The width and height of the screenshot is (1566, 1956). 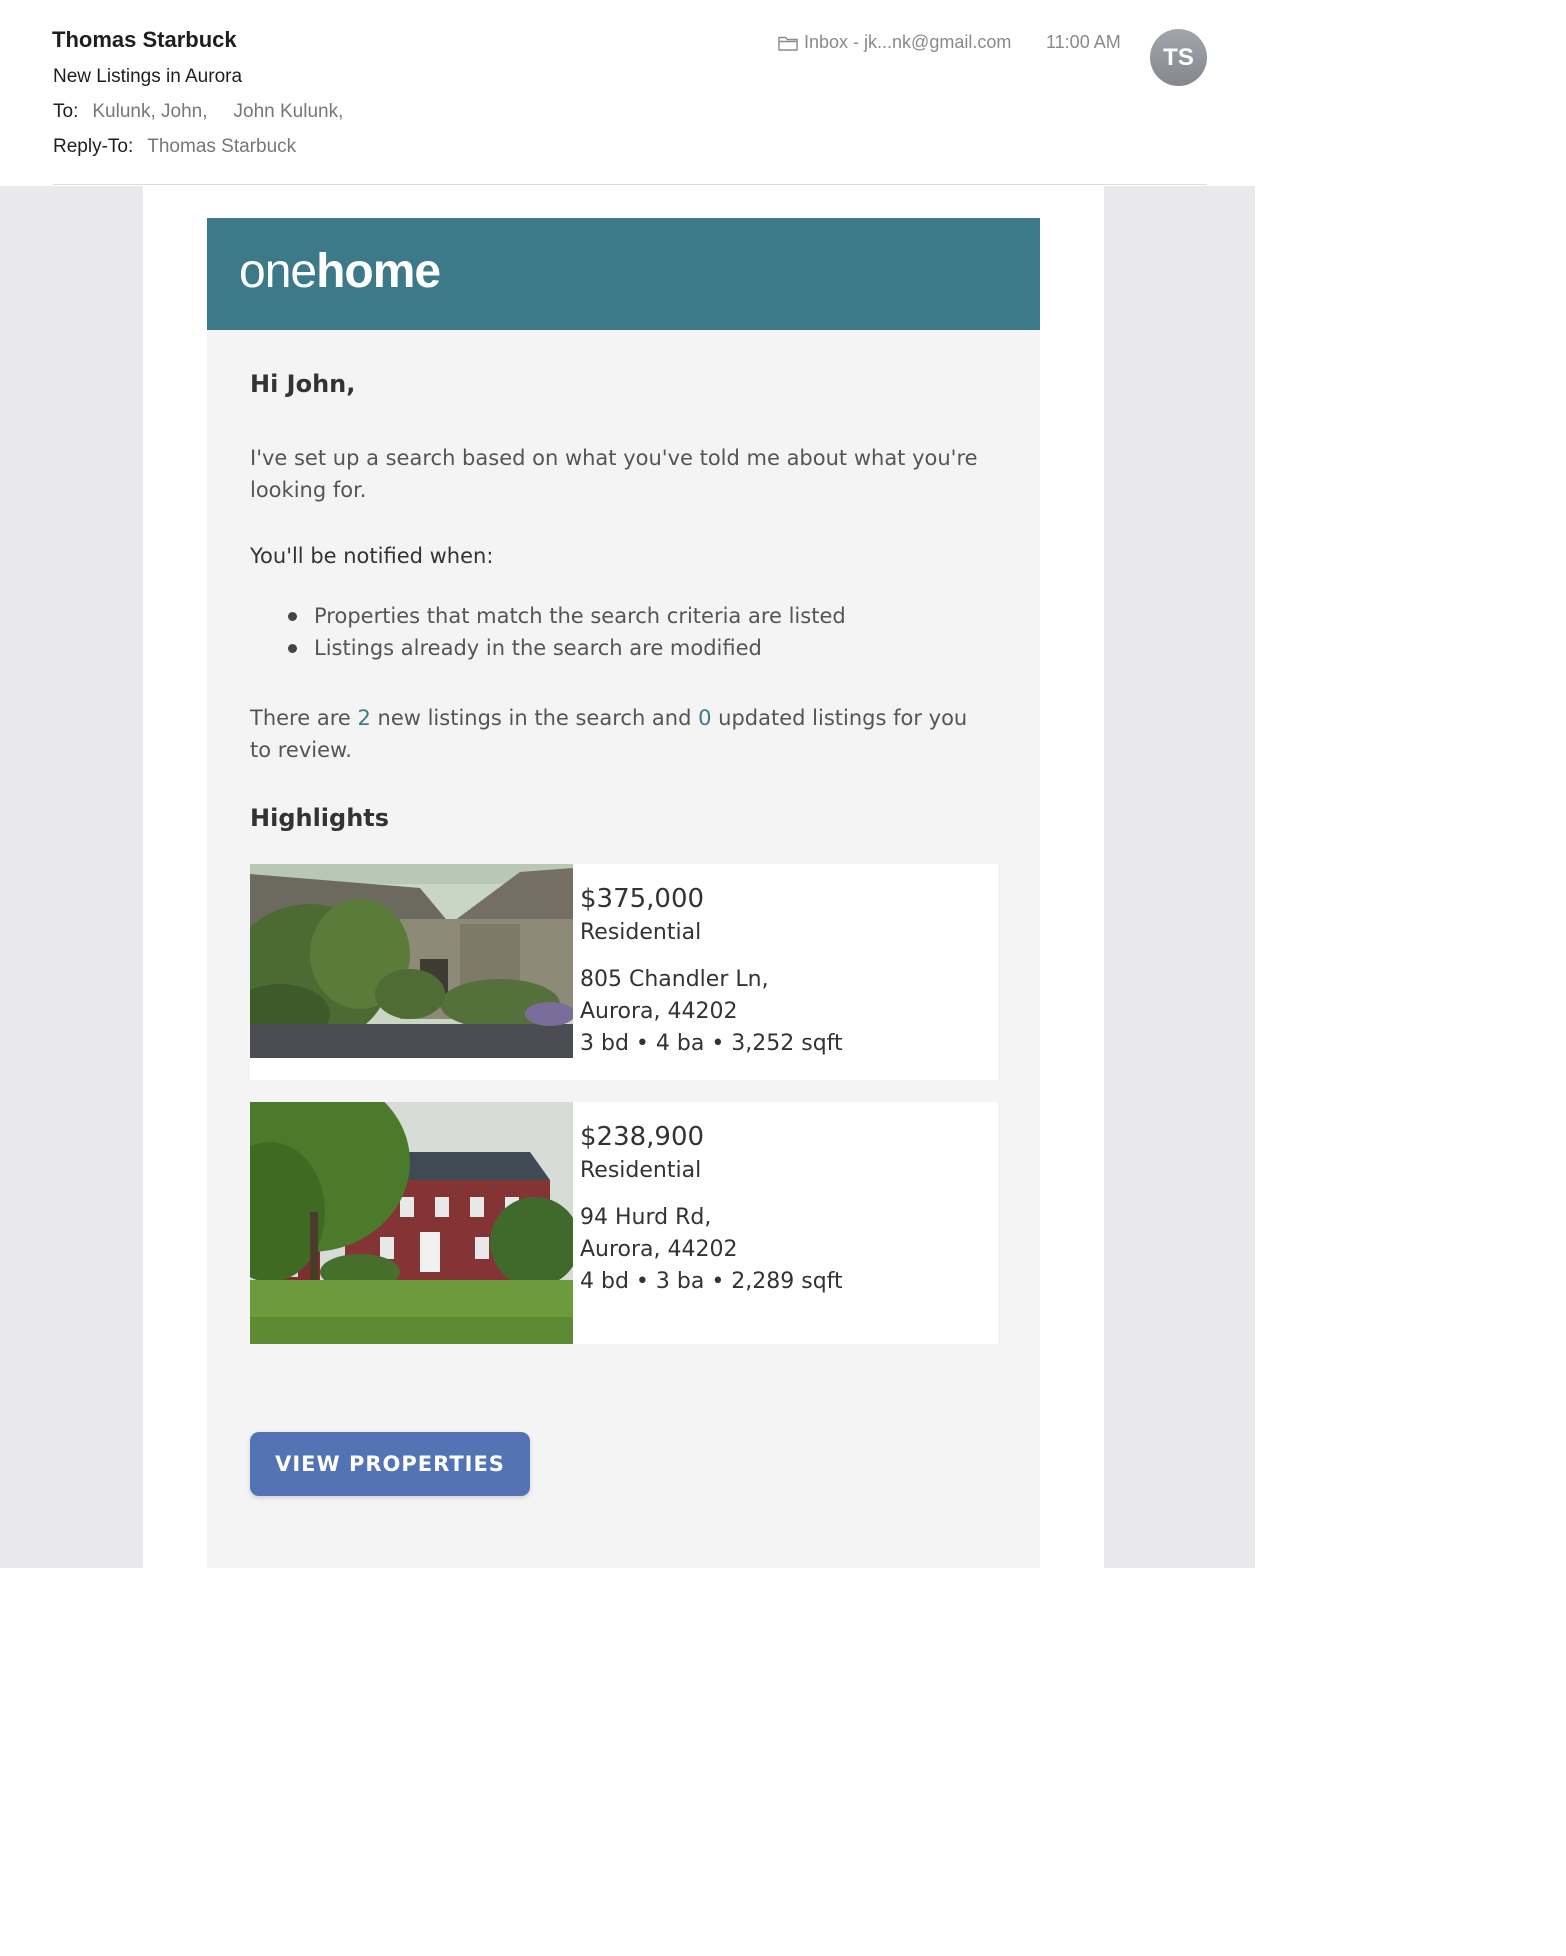 What do you see at coordinates (1178, 57) in the screenshot?
I see `sender-avatar: TS` at bounding box center [1178, 57].